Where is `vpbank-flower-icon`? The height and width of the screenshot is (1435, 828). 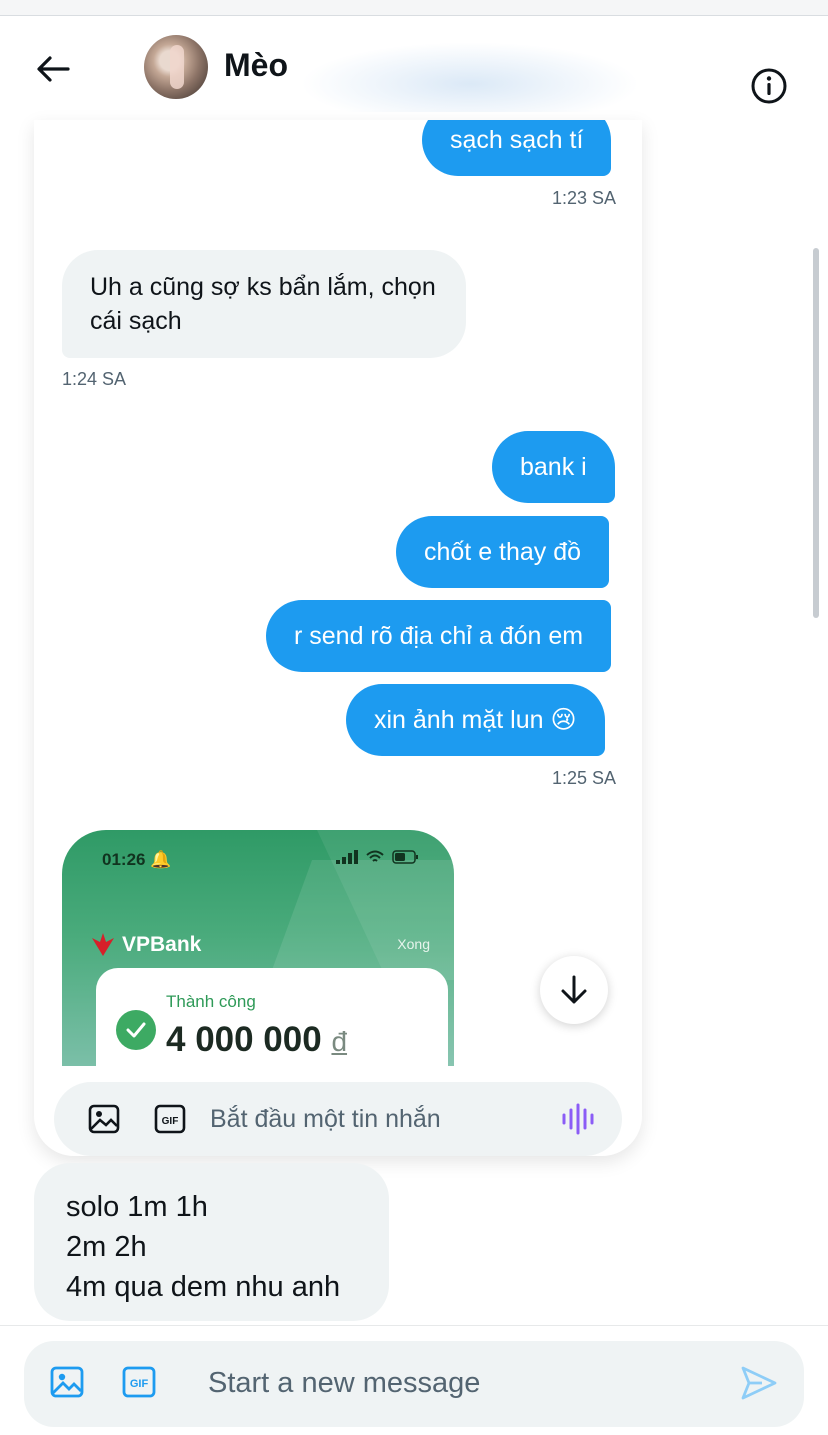
vpbank-flower-icon is located at coordinates (103, 944).